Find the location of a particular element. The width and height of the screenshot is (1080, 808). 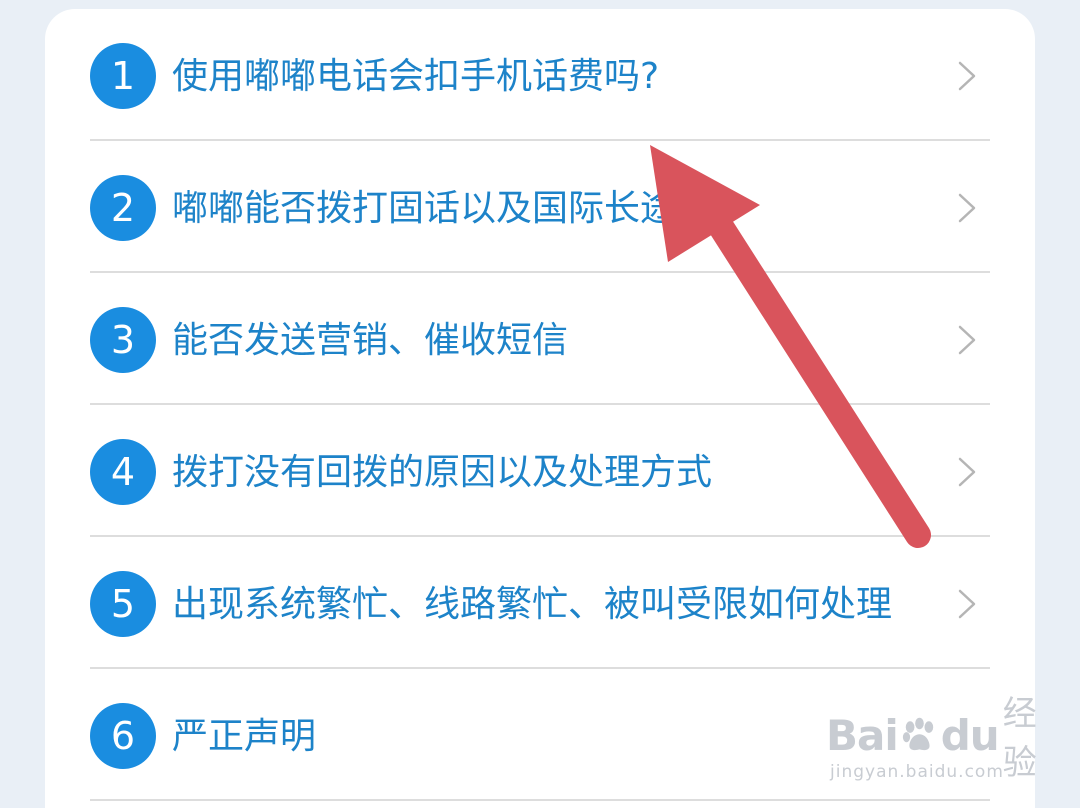

watermark-logo: Bai du 经验 is located at coordinates (939, 738).